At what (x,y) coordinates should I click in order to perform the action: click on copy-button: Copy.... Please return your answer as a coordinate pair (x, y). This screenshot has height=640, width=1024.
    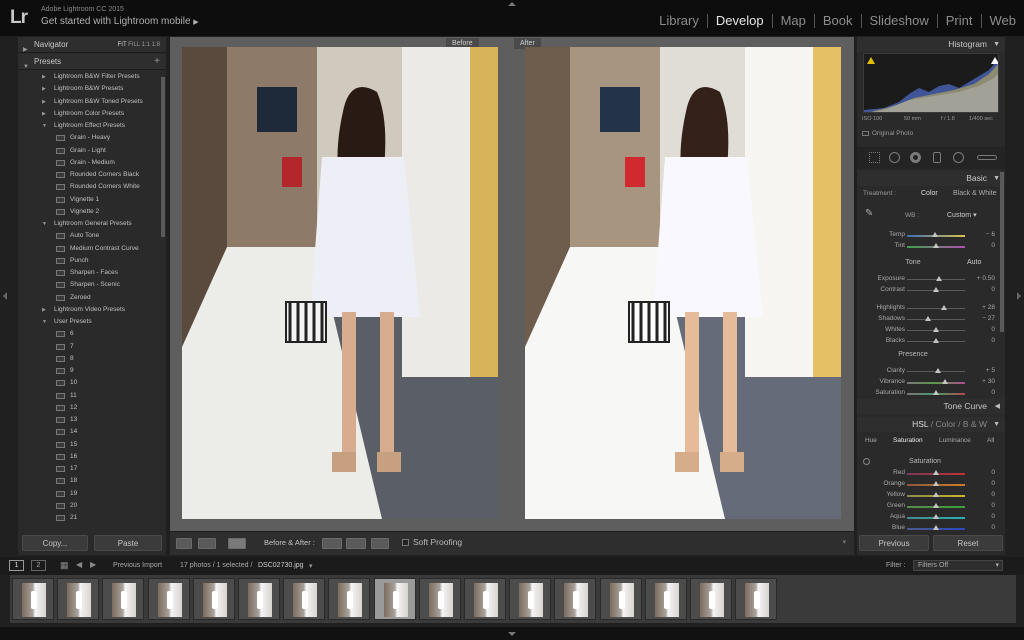
    Looking at the image, I should click on (55, 543).